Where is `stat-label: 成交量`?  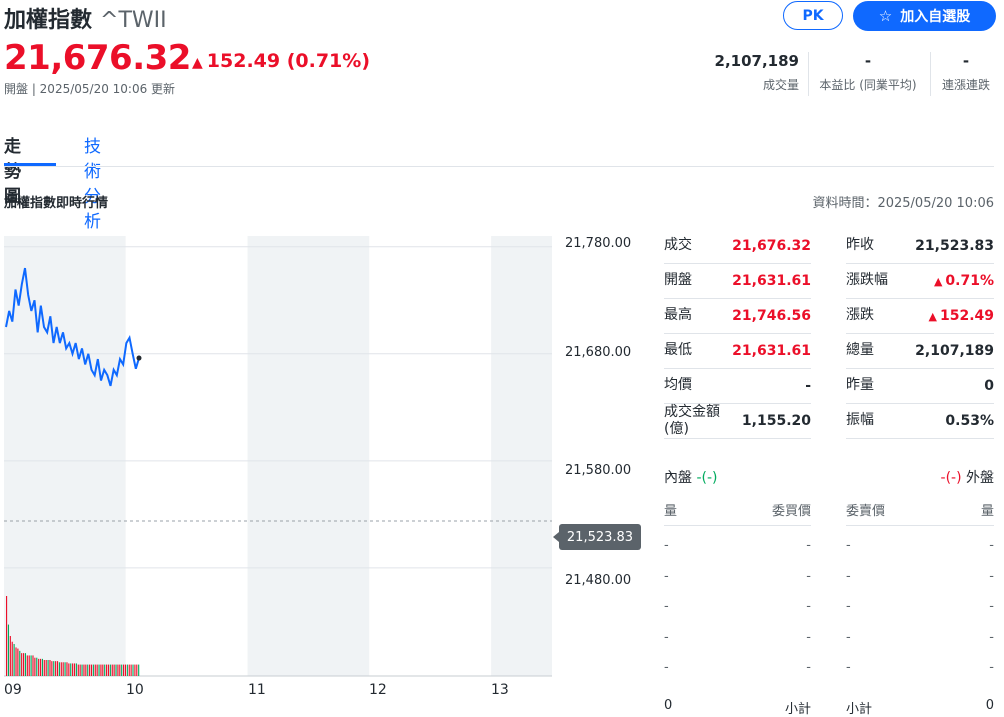 stat-label: 成交量 is located at coordinates (780, 85).